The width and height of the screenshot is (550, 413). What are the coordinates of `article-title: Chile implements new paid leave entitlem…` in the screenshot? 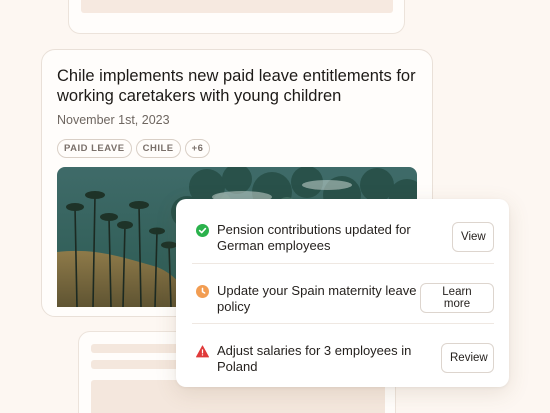 It's located at (236, 86).